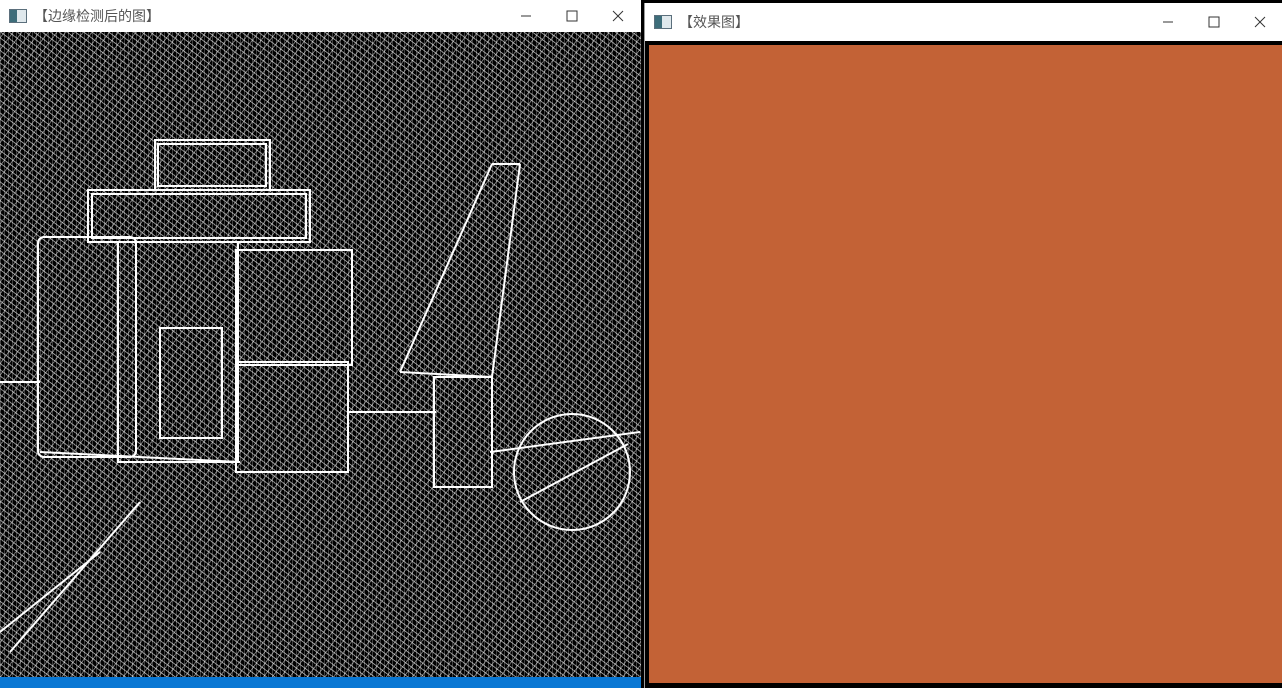 Image resolution: width=1282 pixels, height=688 pixels. I want to click on result-window-caption-buttons, so click(1213, 22).